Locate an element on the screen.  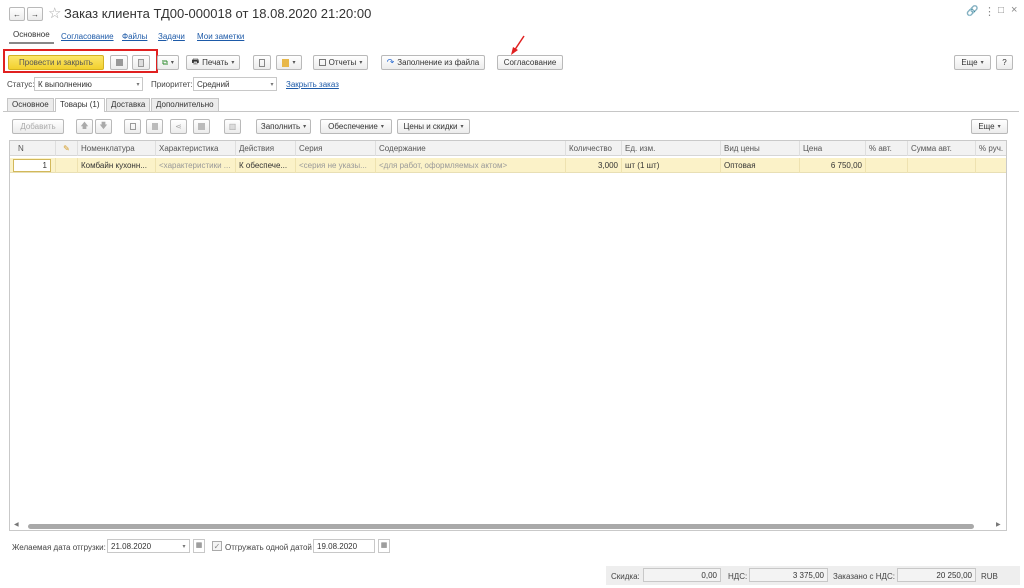
save-button is located at coordinates (119, 62).